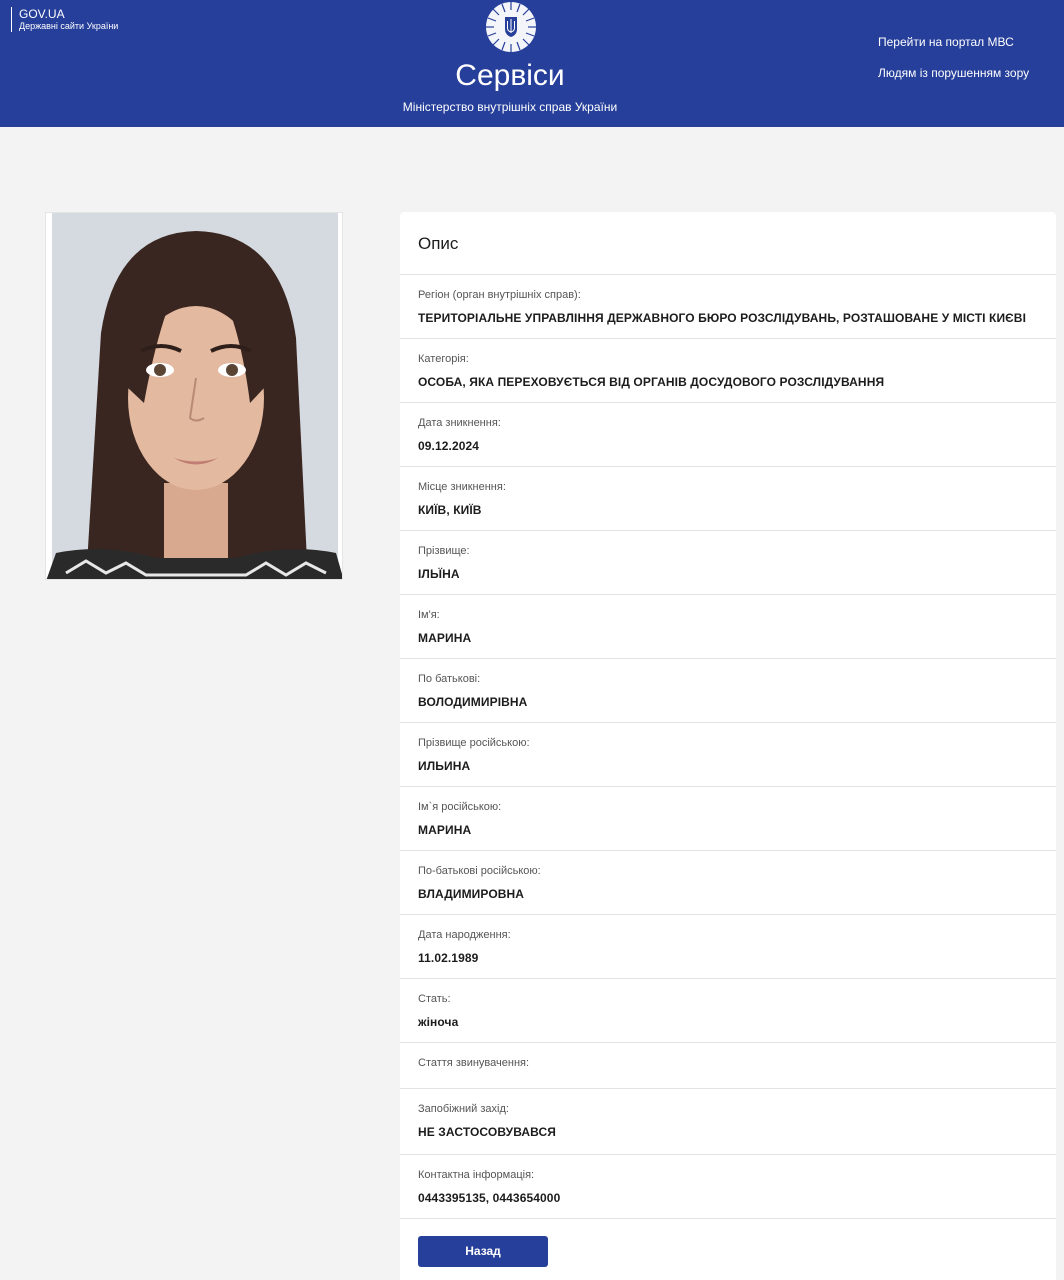 This screenshot has height=1280, width=1064. Describe the element at coordinates (728, 754) in the screenshot. I see `field-surname-ru: Прізвище російською: ИЛЬИНА` at that location.